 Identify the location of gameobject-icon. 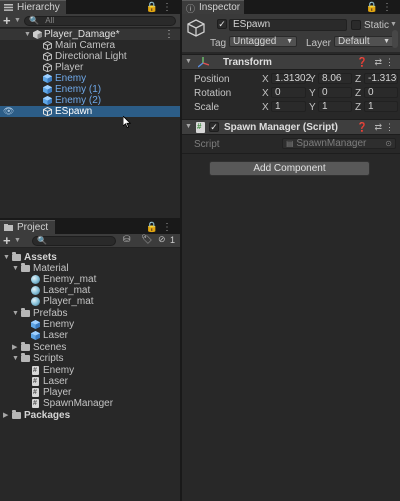
(47, 45).